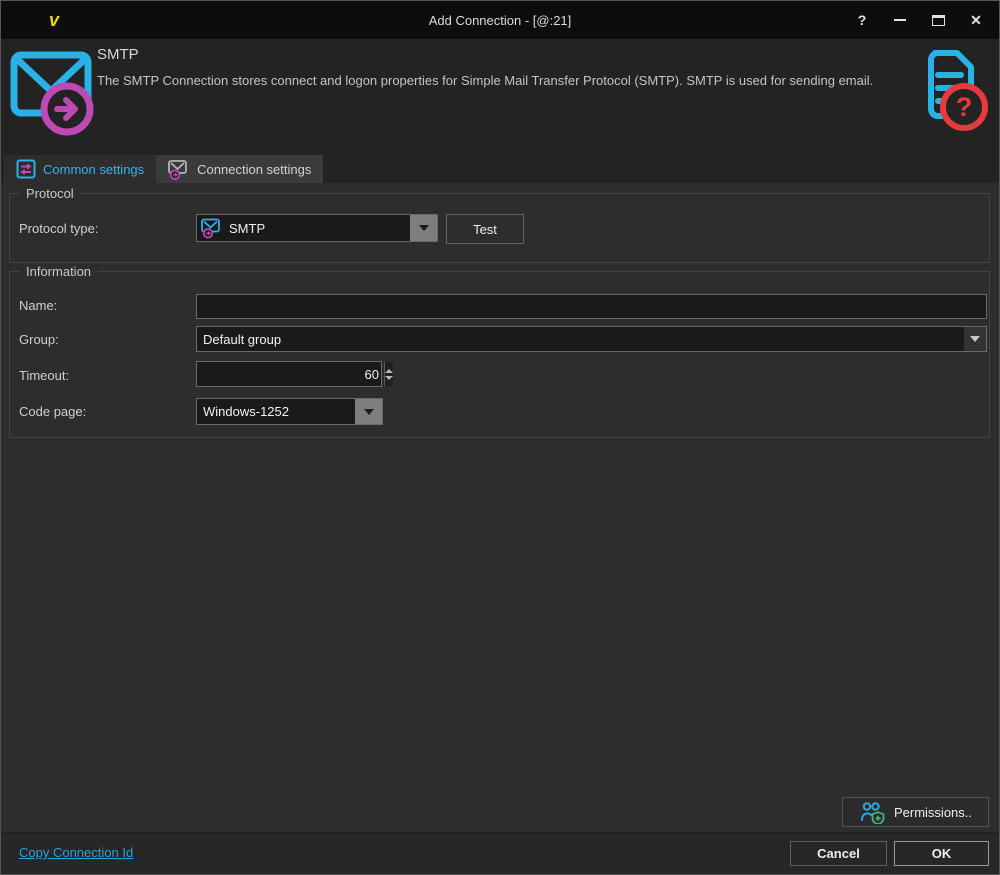  I want to click on common-settings-icon, so click(26, 169).